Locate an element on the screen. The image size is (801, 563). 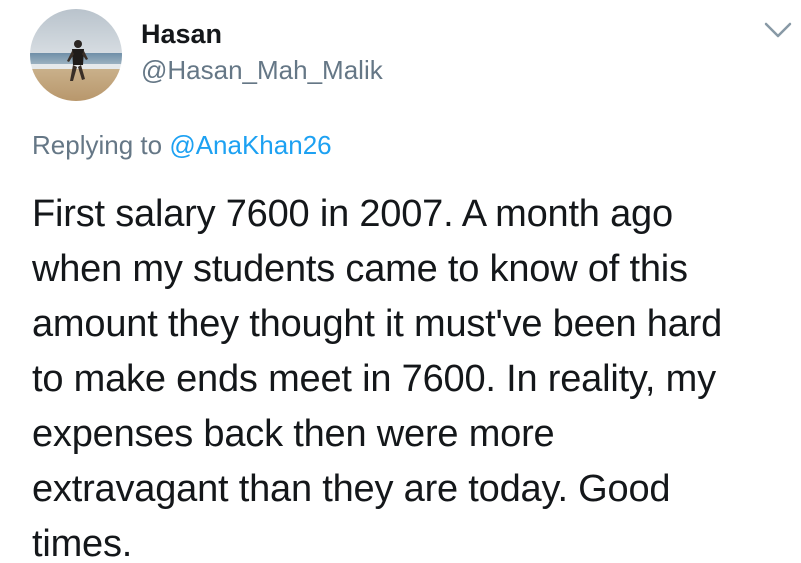
avatar-image is located at coordinates (76, 55).